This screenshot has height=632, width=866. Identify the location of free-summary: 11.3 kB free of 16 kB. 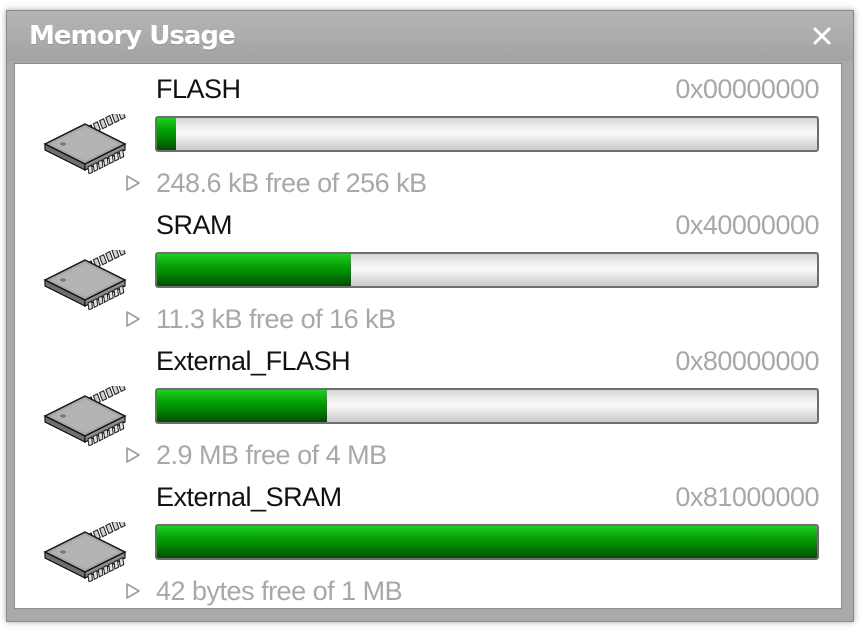
(260, 319).